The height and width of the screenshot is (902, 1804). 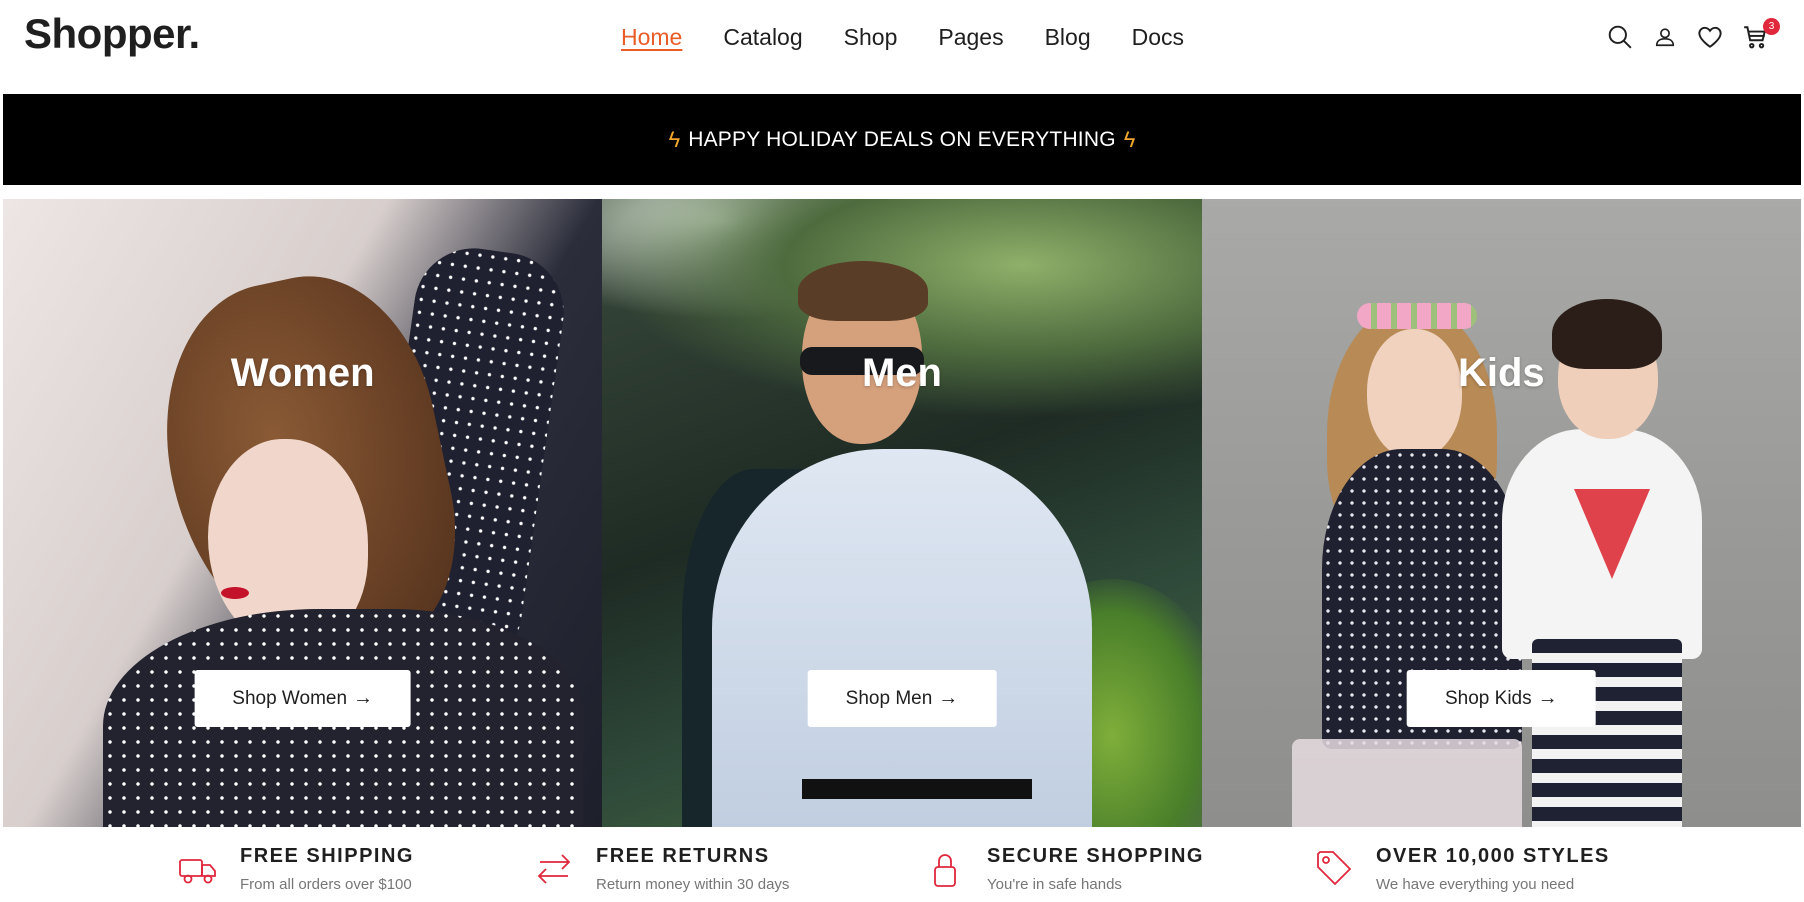 I want to click on user-icon, so click(x=1665, y=37).